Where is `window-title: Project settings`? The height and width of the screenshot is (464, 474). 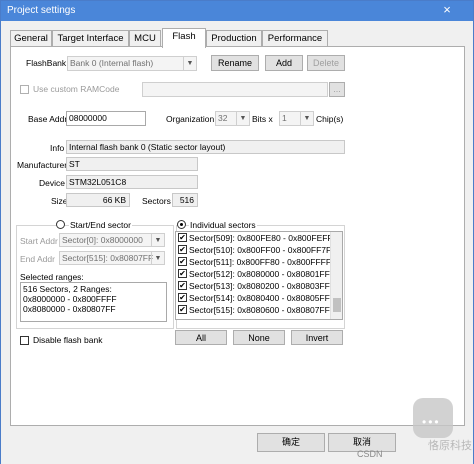 window-title: Project settings is located at coordinates (41, 10).